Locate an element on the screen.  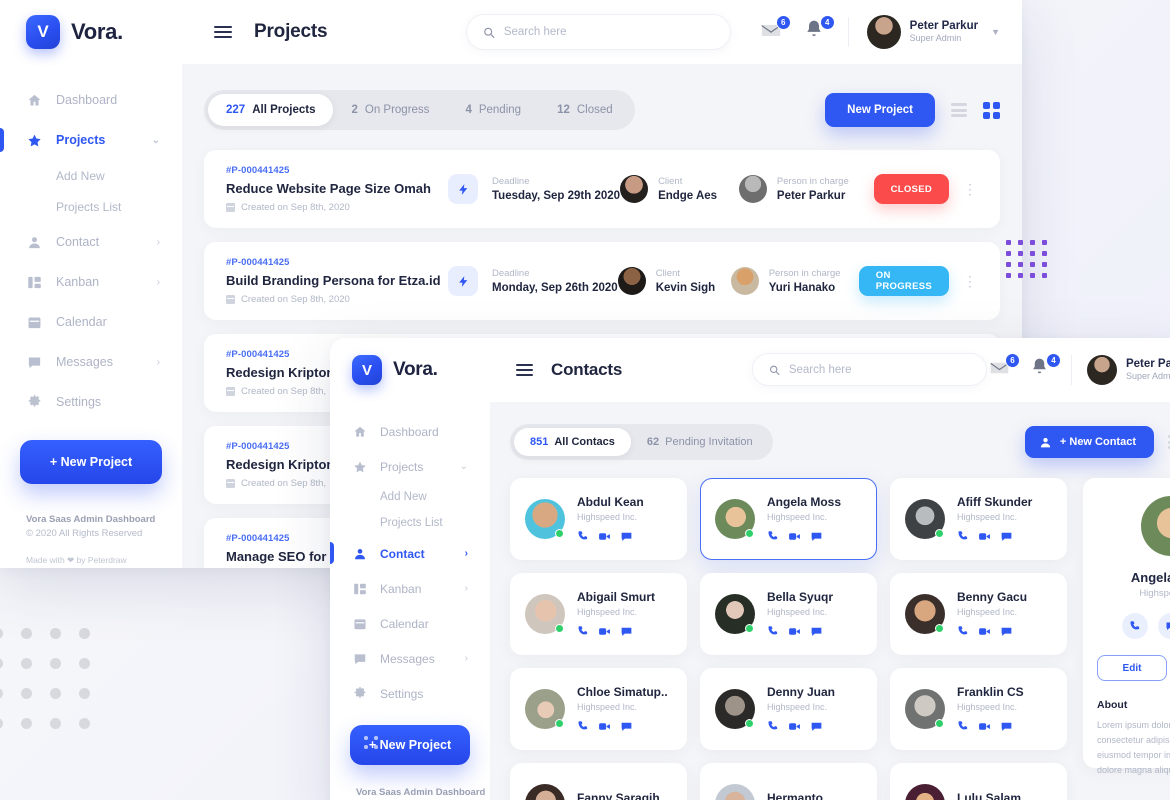
edit-button: Edit is located at coordinates (1132, 668).